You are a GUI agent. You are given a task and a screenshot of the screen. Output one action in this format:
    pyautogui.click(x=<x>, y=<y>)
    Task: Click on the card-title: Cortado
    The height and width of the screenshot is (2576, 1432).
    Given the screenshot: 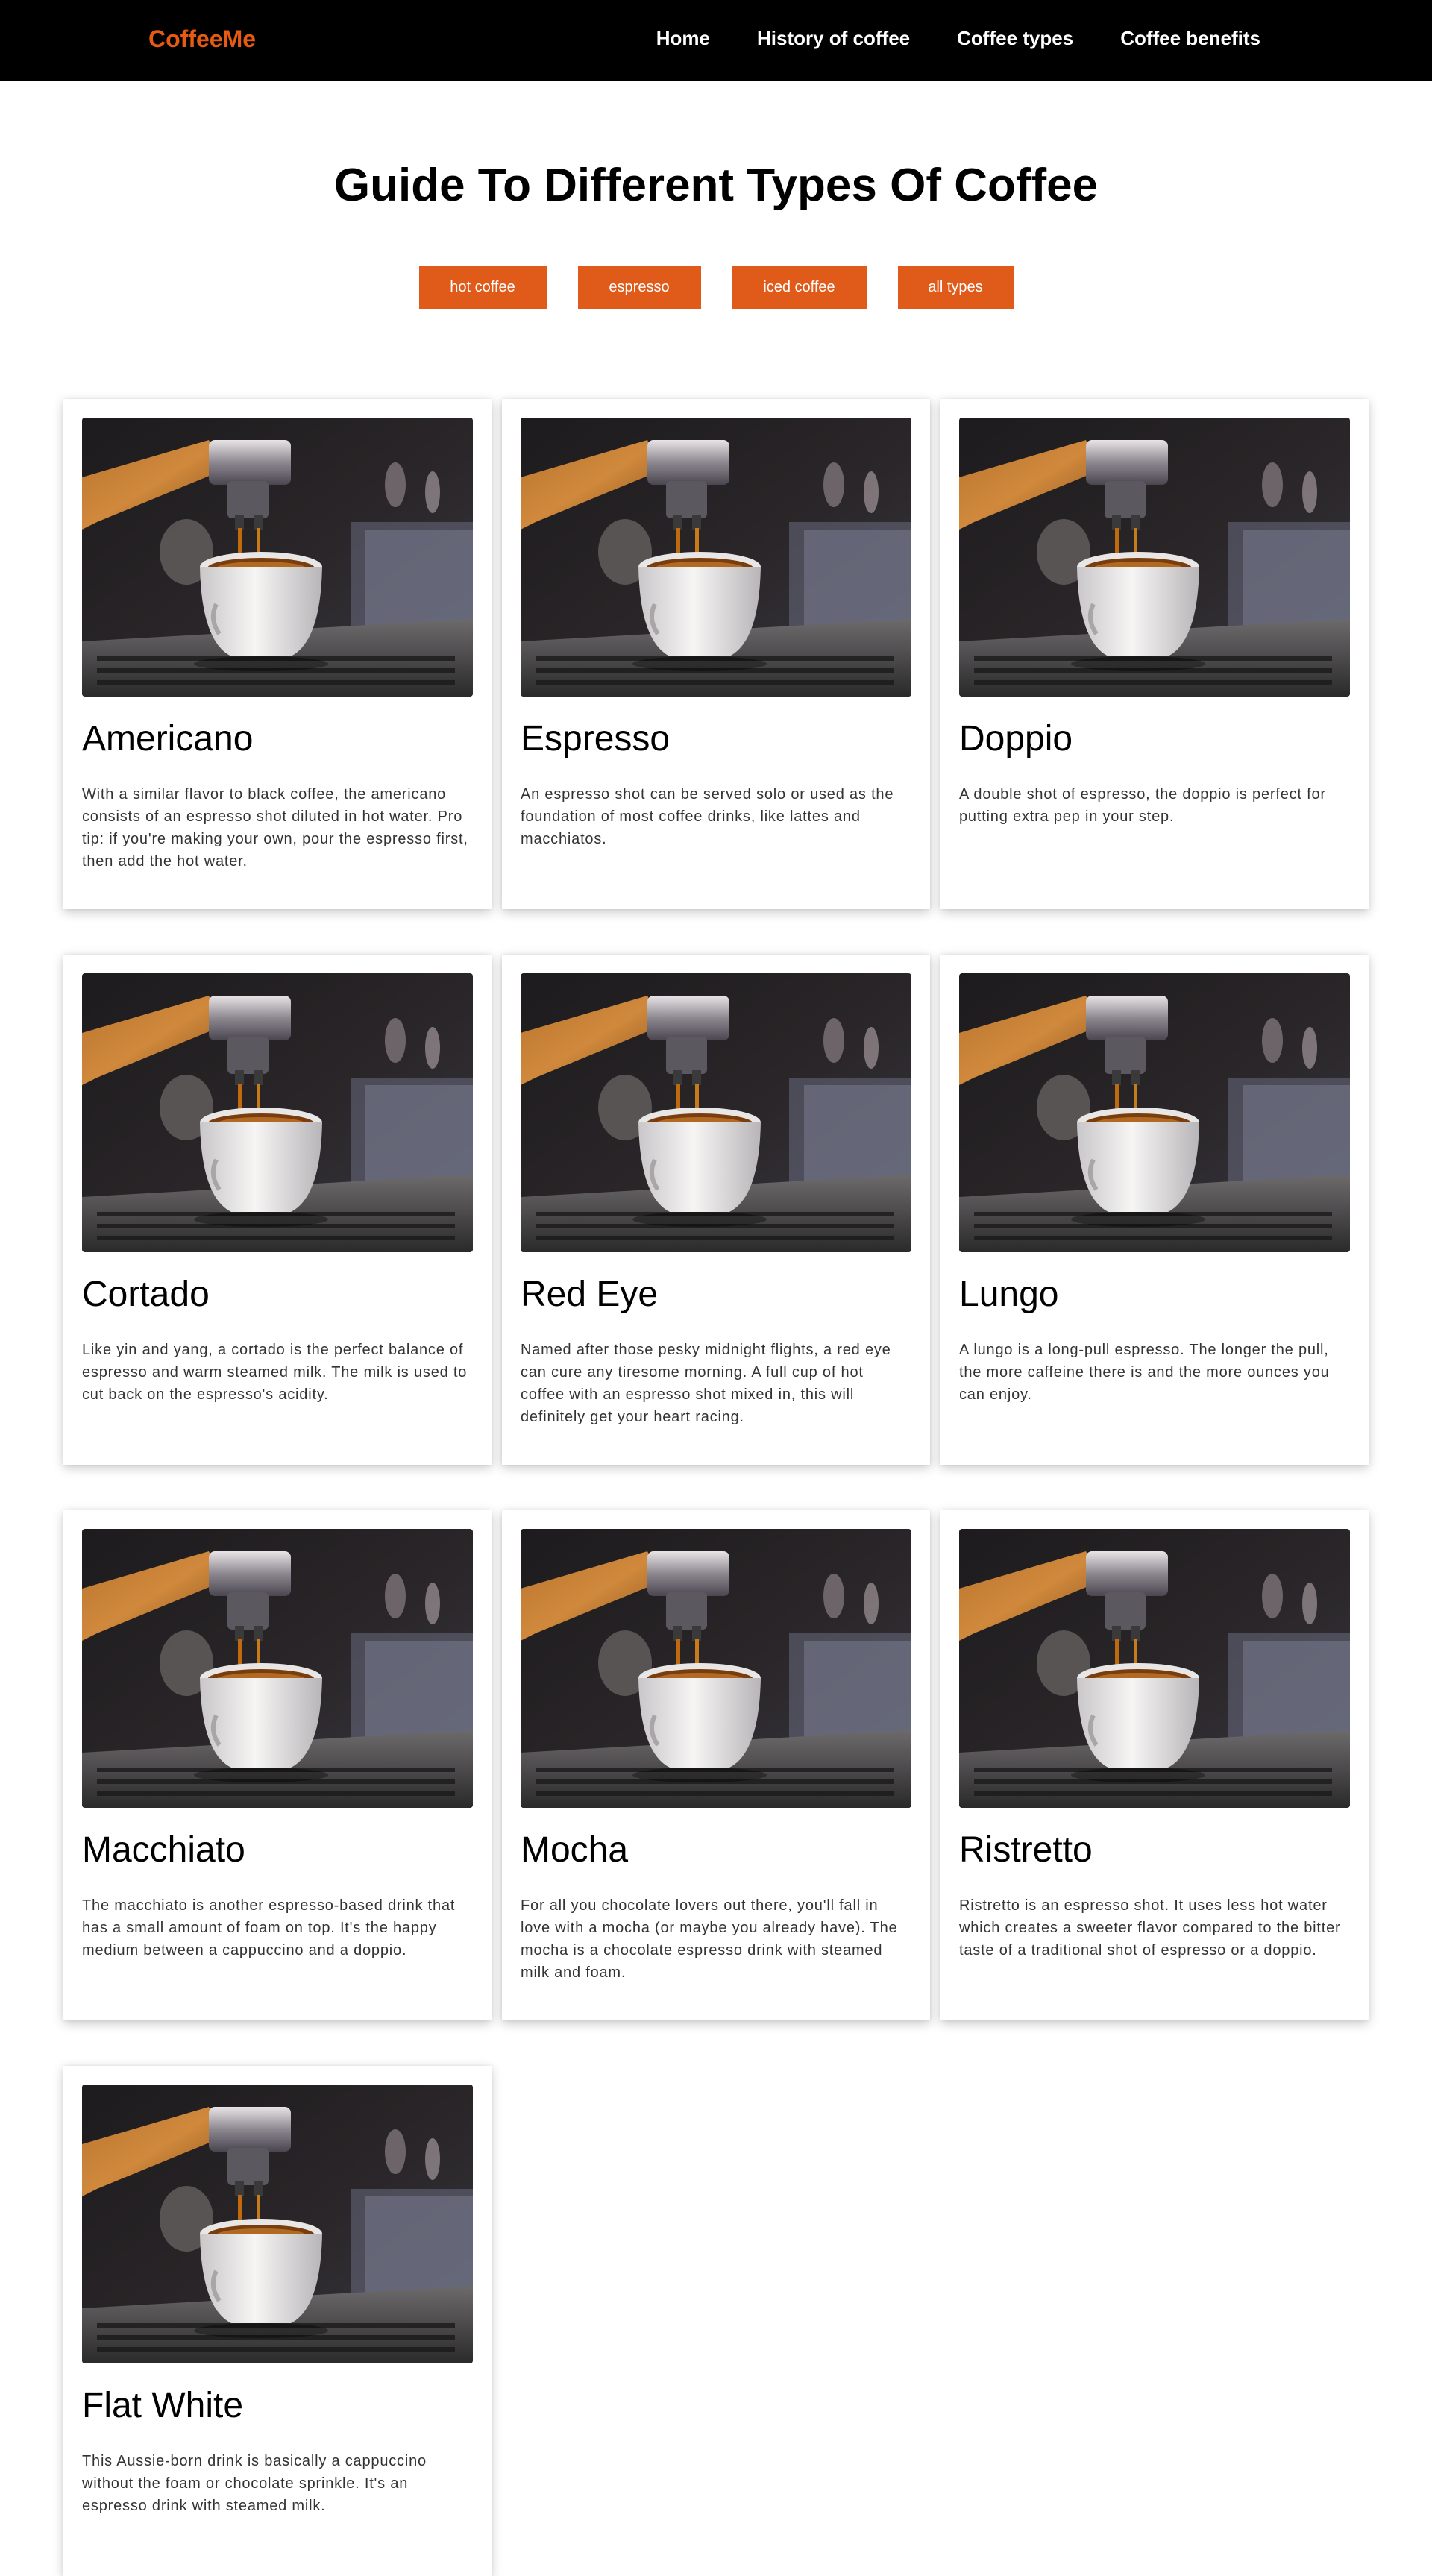 What is the action you would take?
    pyautogui.click(x=146, y=1295)
    